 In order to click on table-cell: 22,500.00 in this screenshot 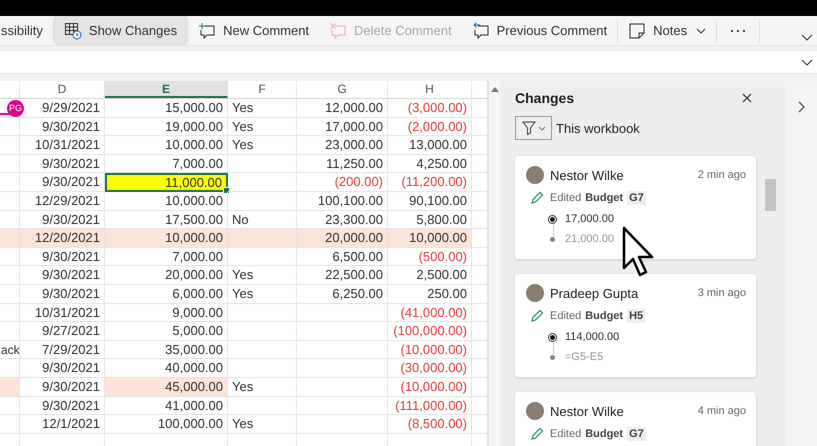, I will do `click(342, 275)`.